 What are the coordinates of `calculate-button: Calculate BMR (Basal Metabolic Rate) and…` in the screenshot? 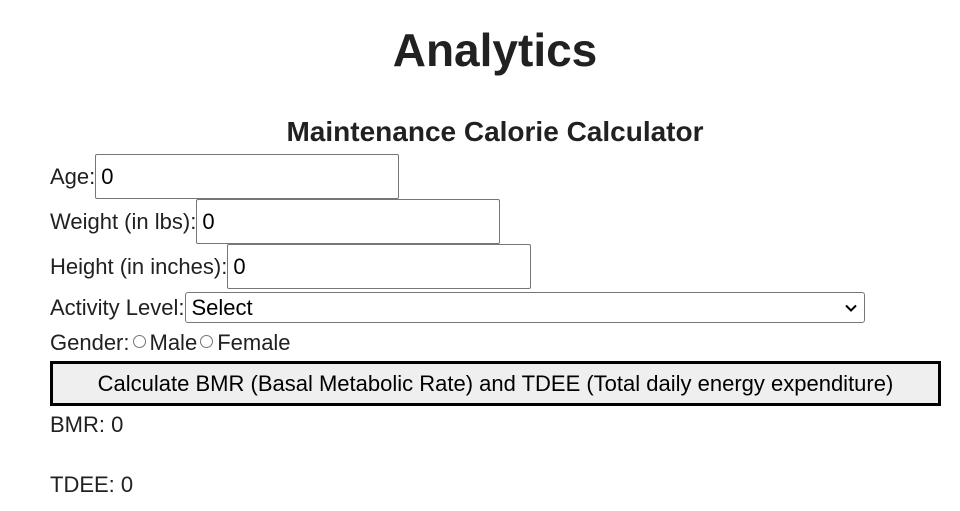 It's located at (495, 383).